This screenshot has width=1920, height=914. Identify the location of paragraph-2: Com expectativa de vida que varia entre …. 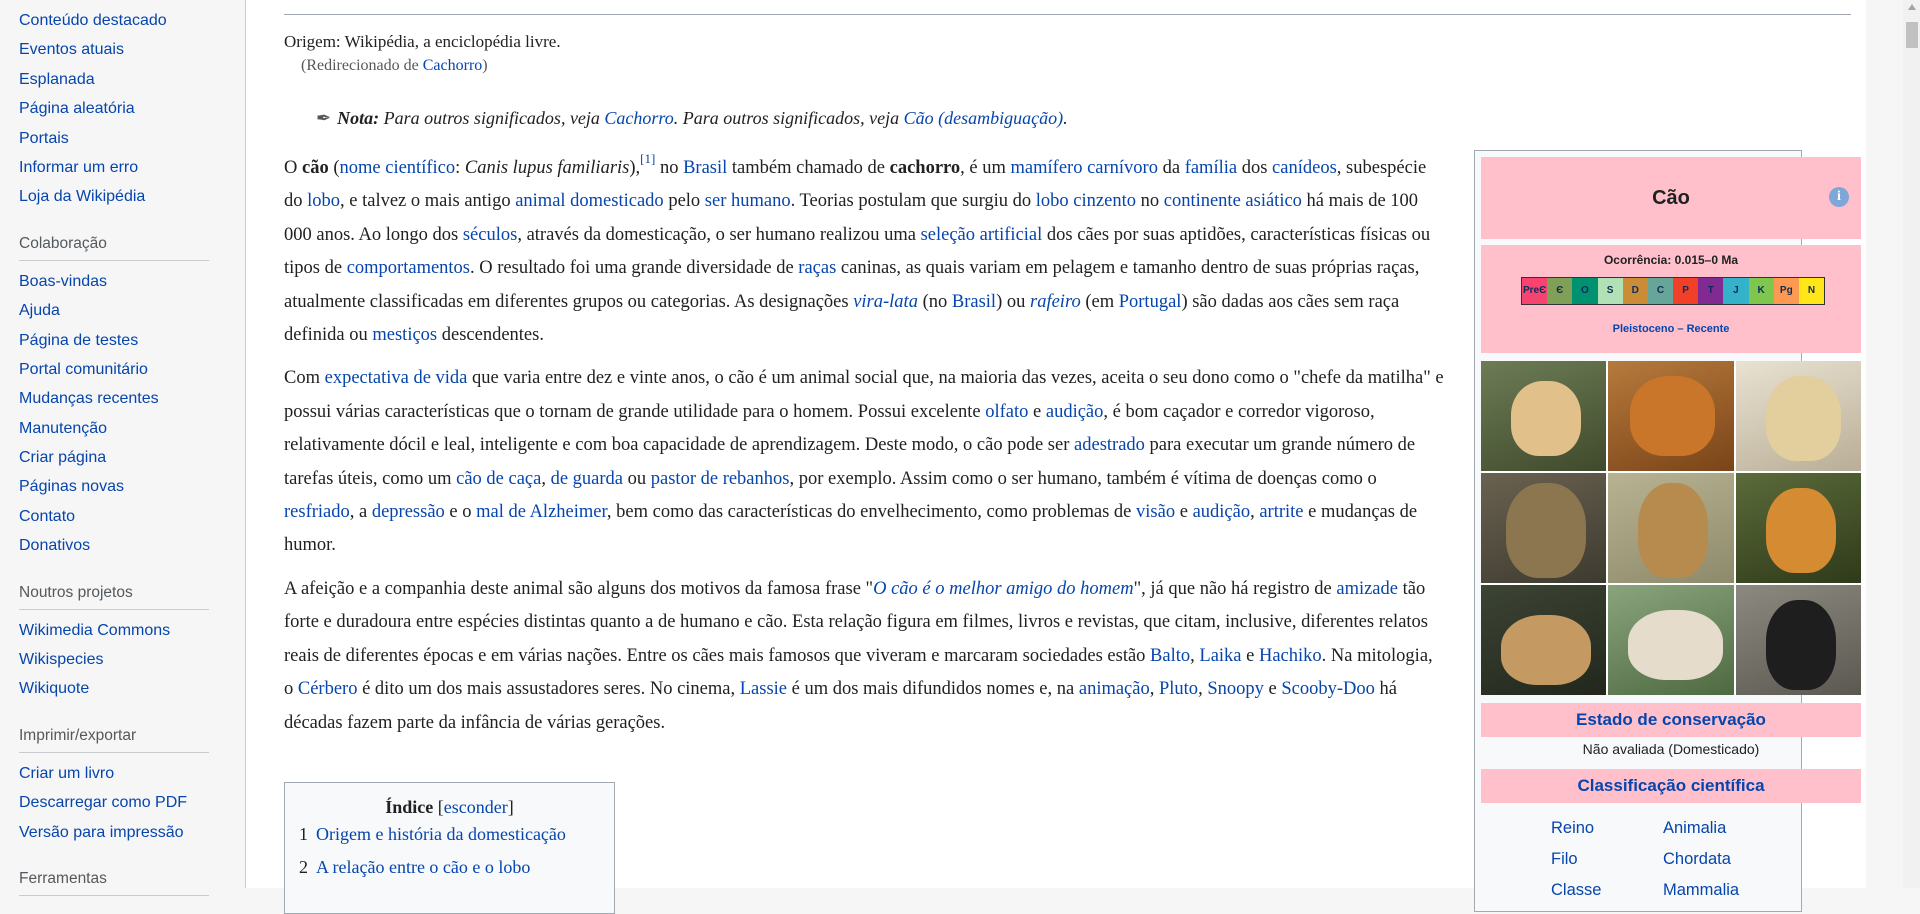
(864, 462).